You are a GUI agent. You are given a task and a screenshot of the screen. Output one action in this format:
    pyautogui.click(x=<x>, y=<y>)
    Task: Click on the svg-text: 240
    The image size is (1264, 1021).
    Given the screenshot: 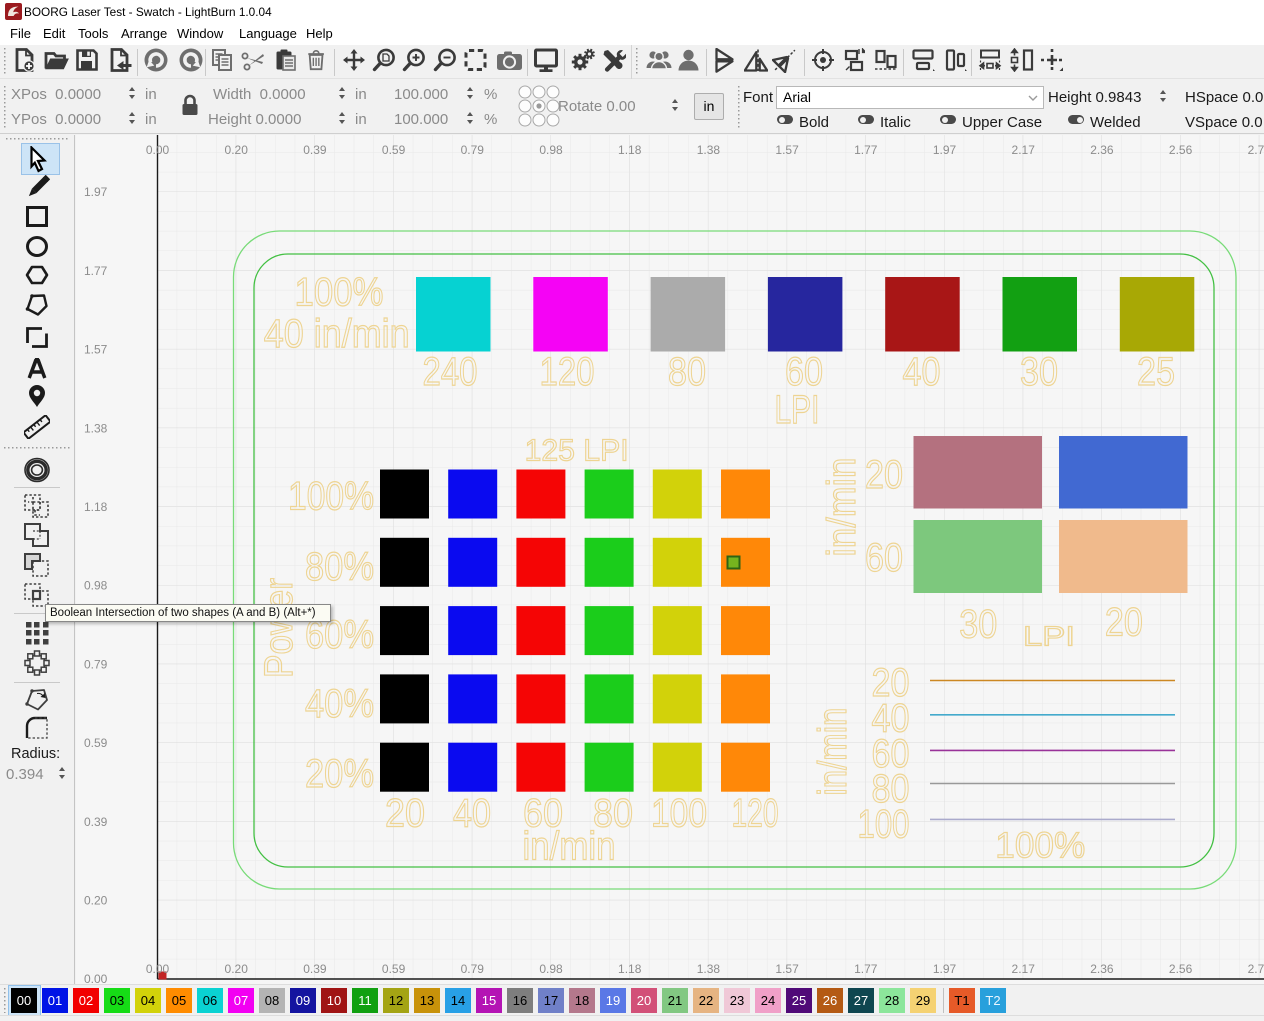 What is the action you would take?
    pyautogui.click(x=450, y=372)
    